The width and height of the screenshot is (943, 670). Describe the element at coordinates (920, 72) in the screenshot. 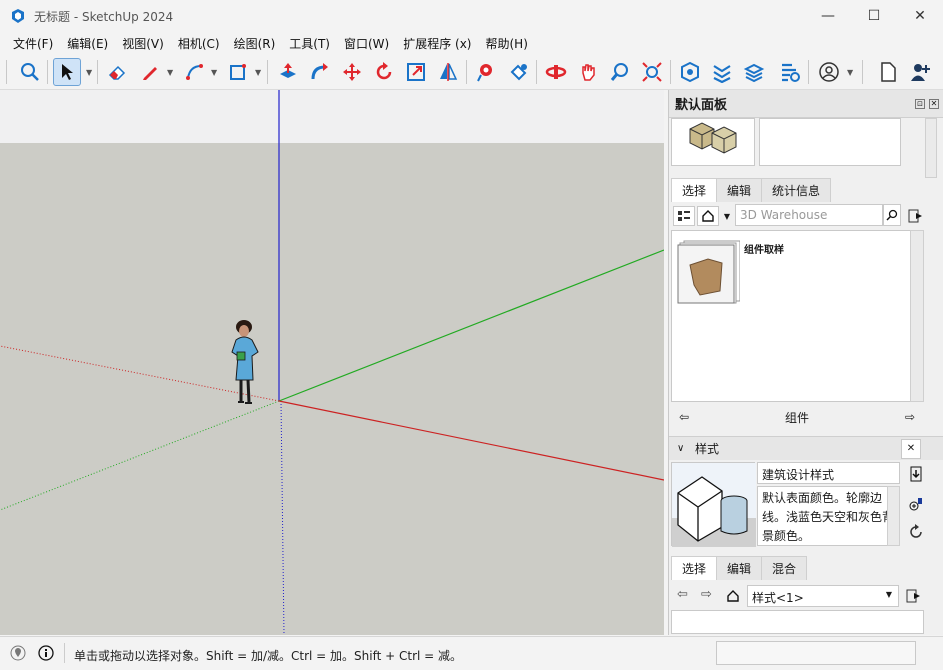

I see `add-user-icon` at that location.